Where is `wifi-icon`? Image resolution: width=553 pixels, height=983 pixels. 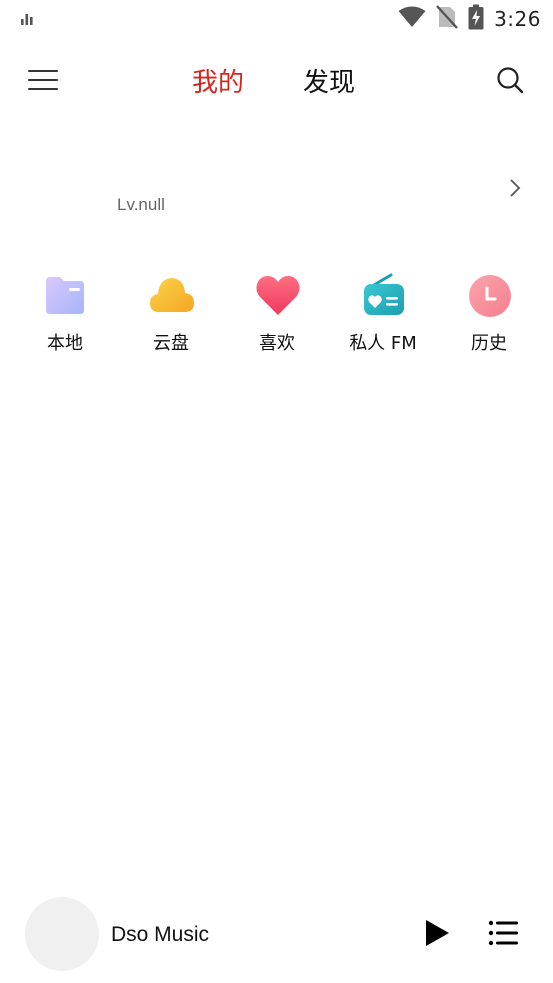
wifi-icon is located at coordinates (412, 19).